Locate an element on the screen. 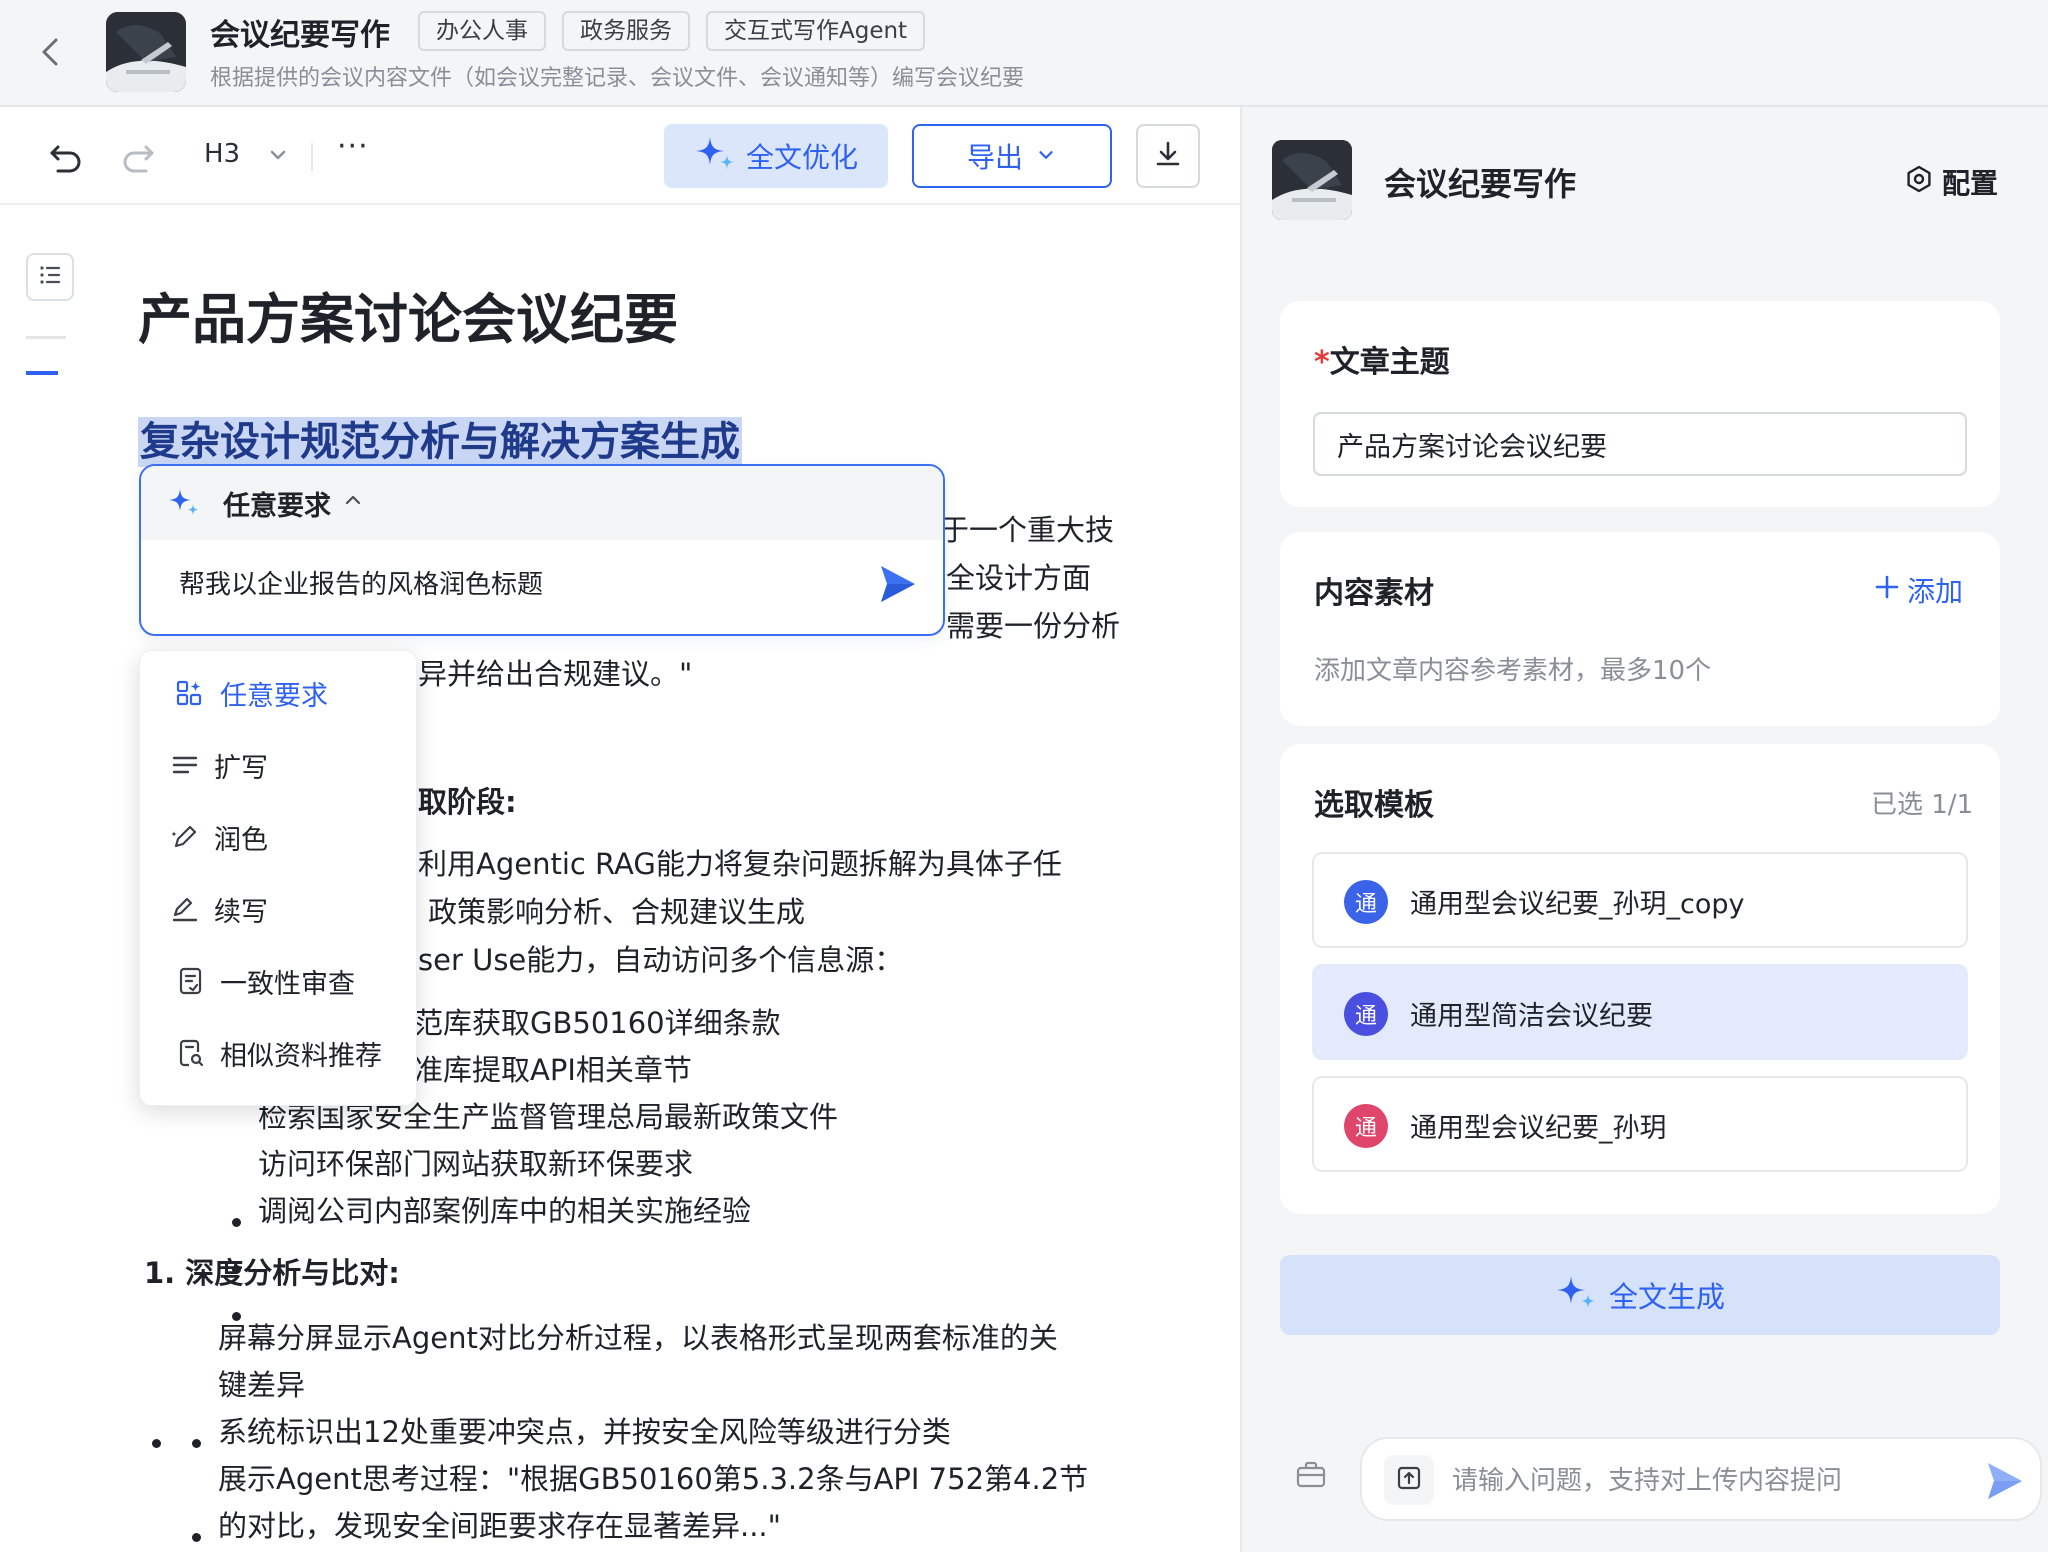 Image resolution: width=2048 pixels, height=1552 pixels. template-item: 通 通用型会议纪要_孙玥_copy is located at coordinates (1640, 900).